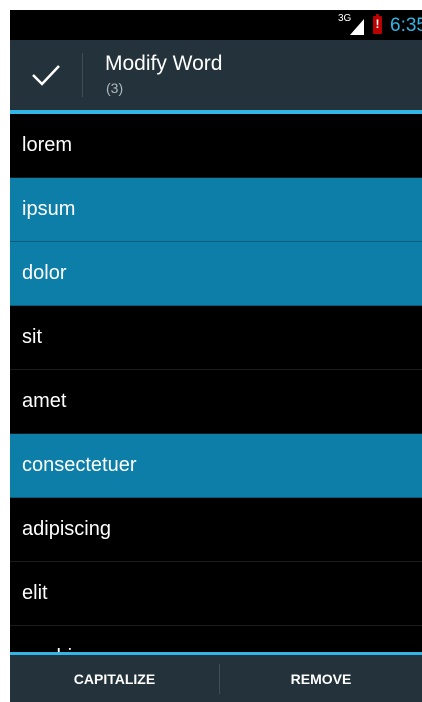 This screenshot has height=702, width=422. Describe the element at coordinates (44, 401) in the screenshot. I see `list-item-label: amet` at that location.